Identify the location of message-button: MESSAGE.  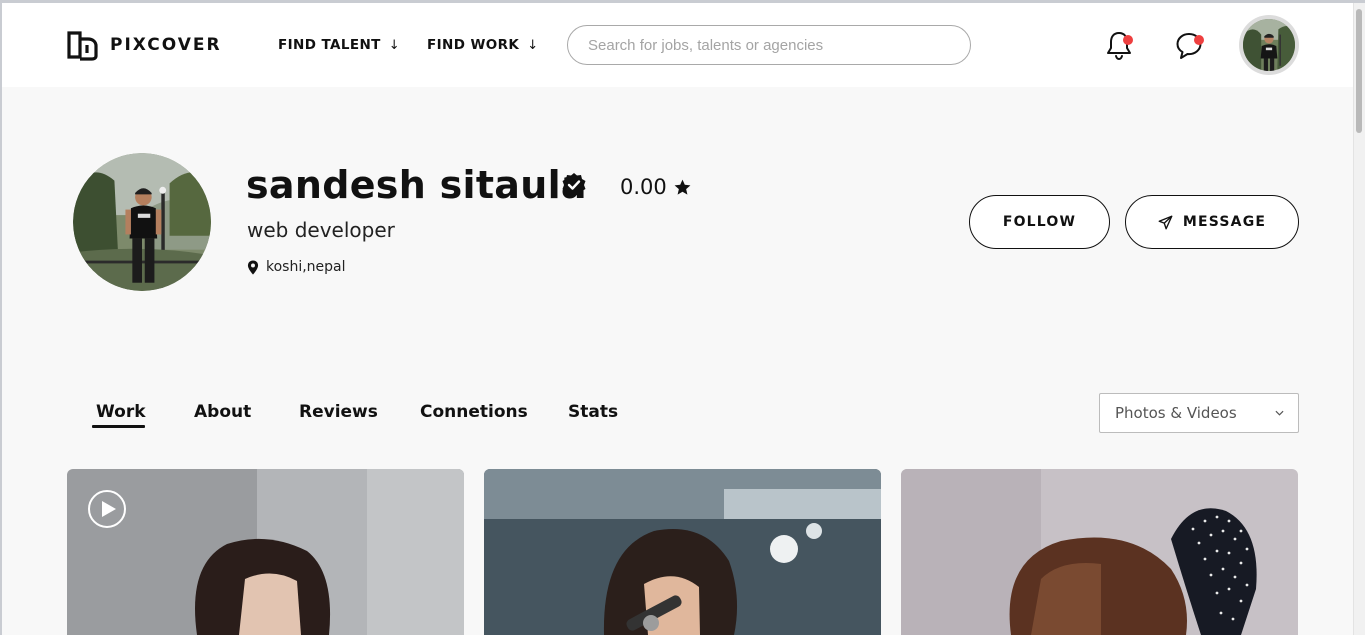
(1212, 222).